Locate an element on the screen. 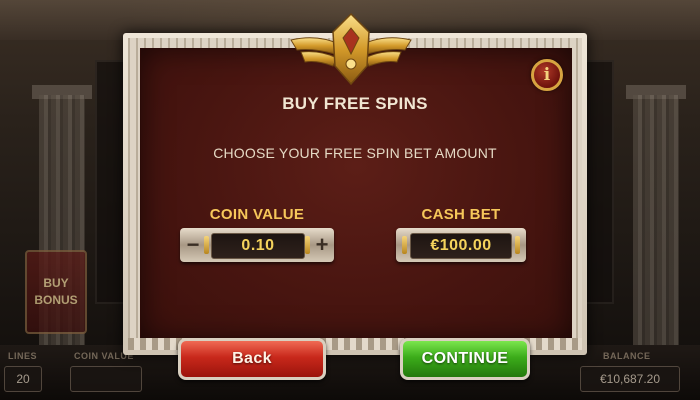 The image size is (700, 400). continue-button: CONTINUE is located at coordinates (465, 359).